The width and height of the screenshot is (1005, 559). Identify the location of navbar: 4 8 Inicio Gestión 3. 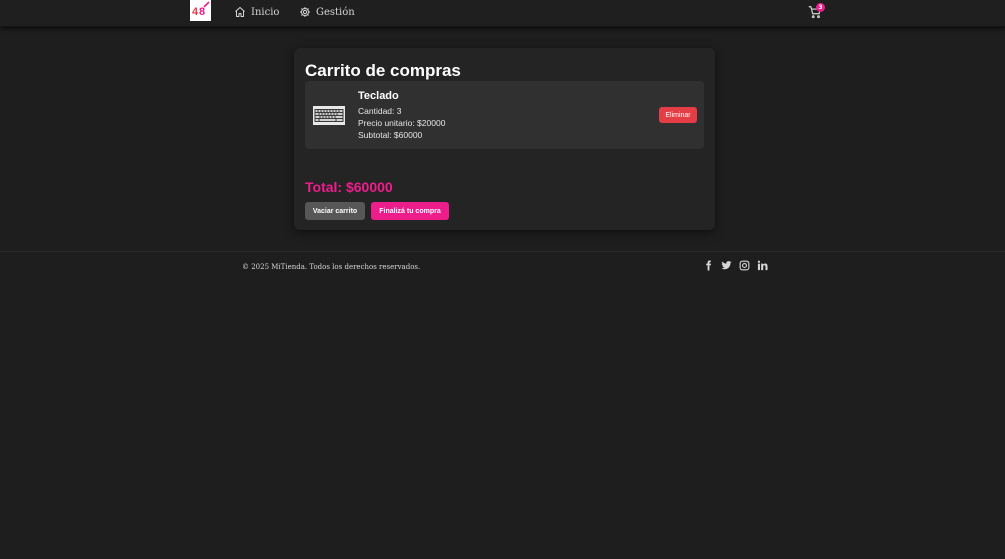
(502, 13).